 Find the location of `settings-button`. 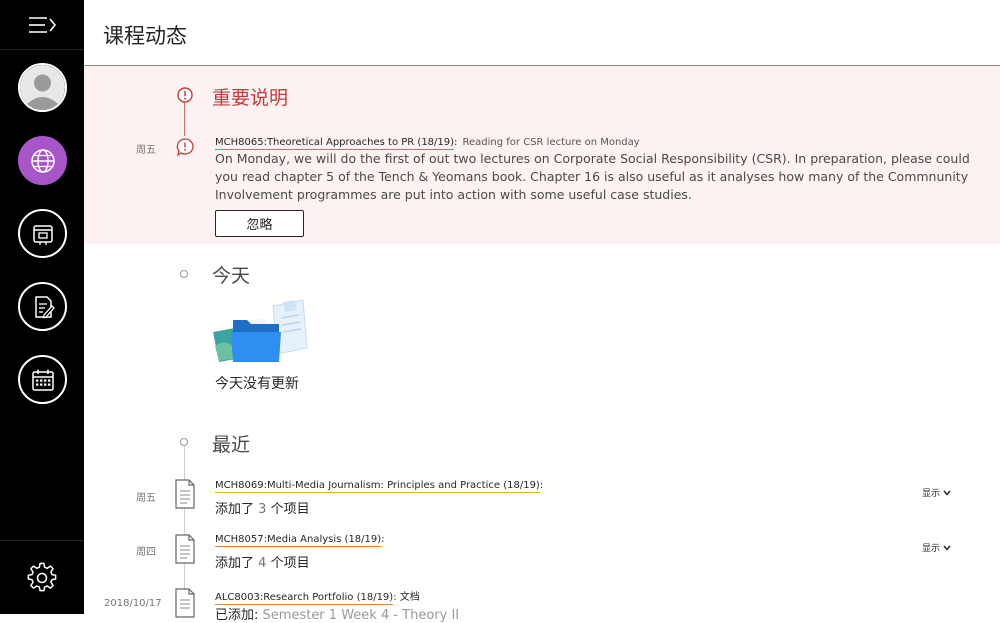

settings-button is located at coordinates (42, 578).